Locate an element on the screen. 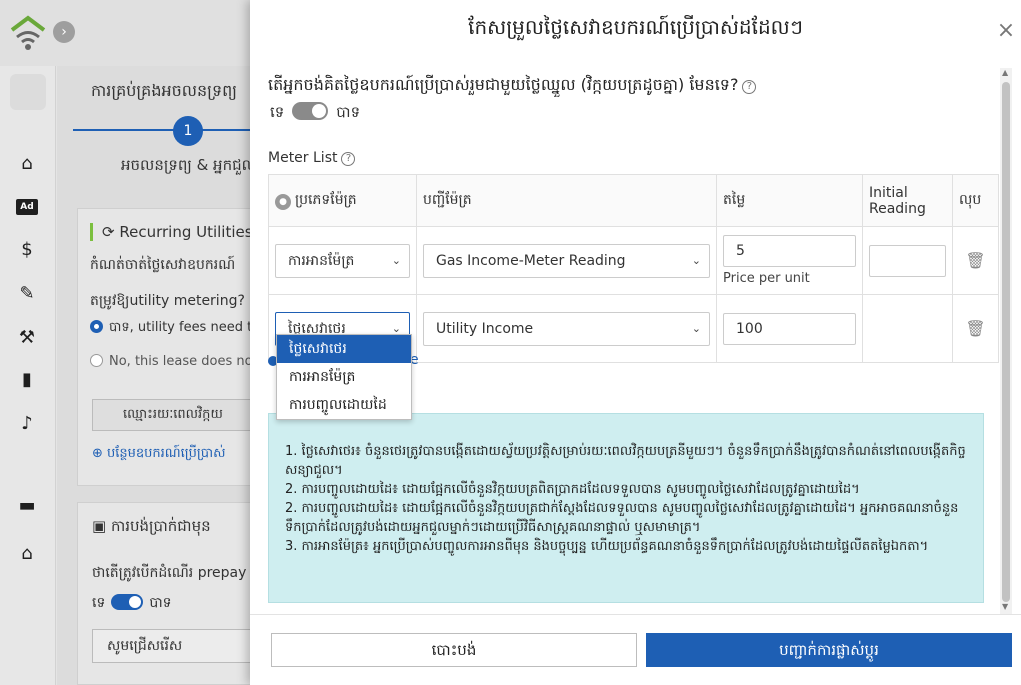 This screenshot has width=1021, height=685. scroll-down-icon: ▼ is located at coordinates (1005, 606).